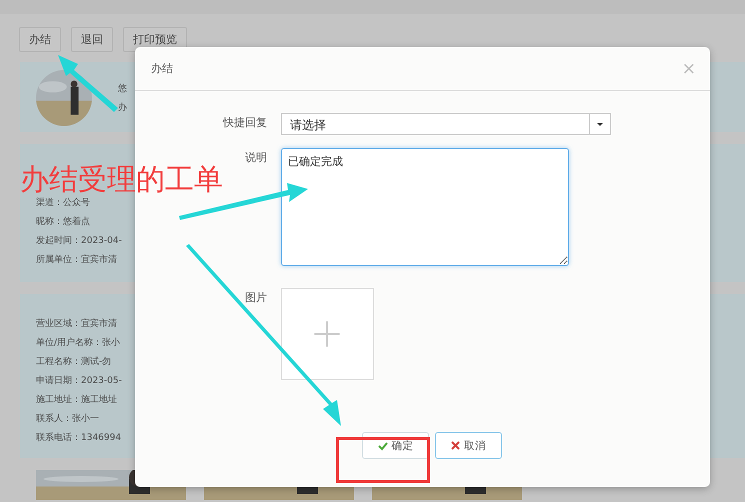 The height and width of the screenshot is (502, 745). Describe the element at coordinates (455, 445) in the screenshot. I see `cross-icon` at that location.